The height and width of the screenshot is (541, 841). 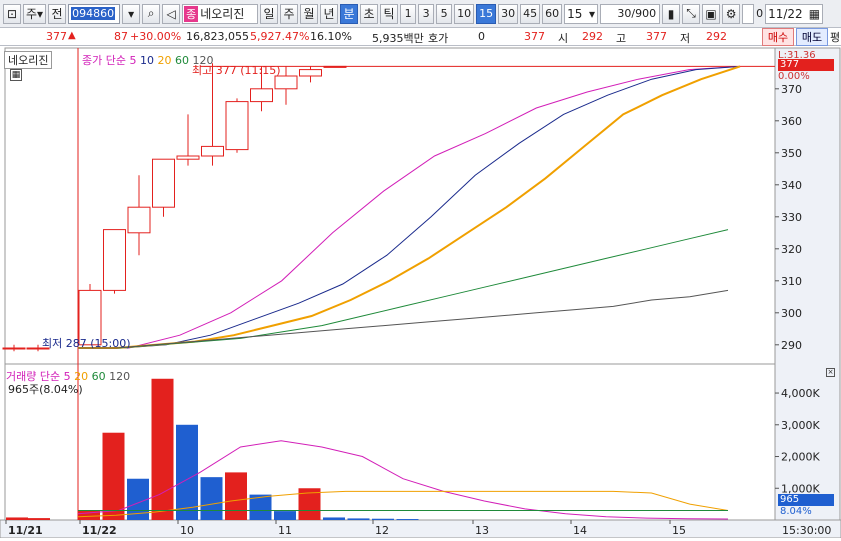 I want to click on market-select: 주 ▾, so click(x=35, y=13).